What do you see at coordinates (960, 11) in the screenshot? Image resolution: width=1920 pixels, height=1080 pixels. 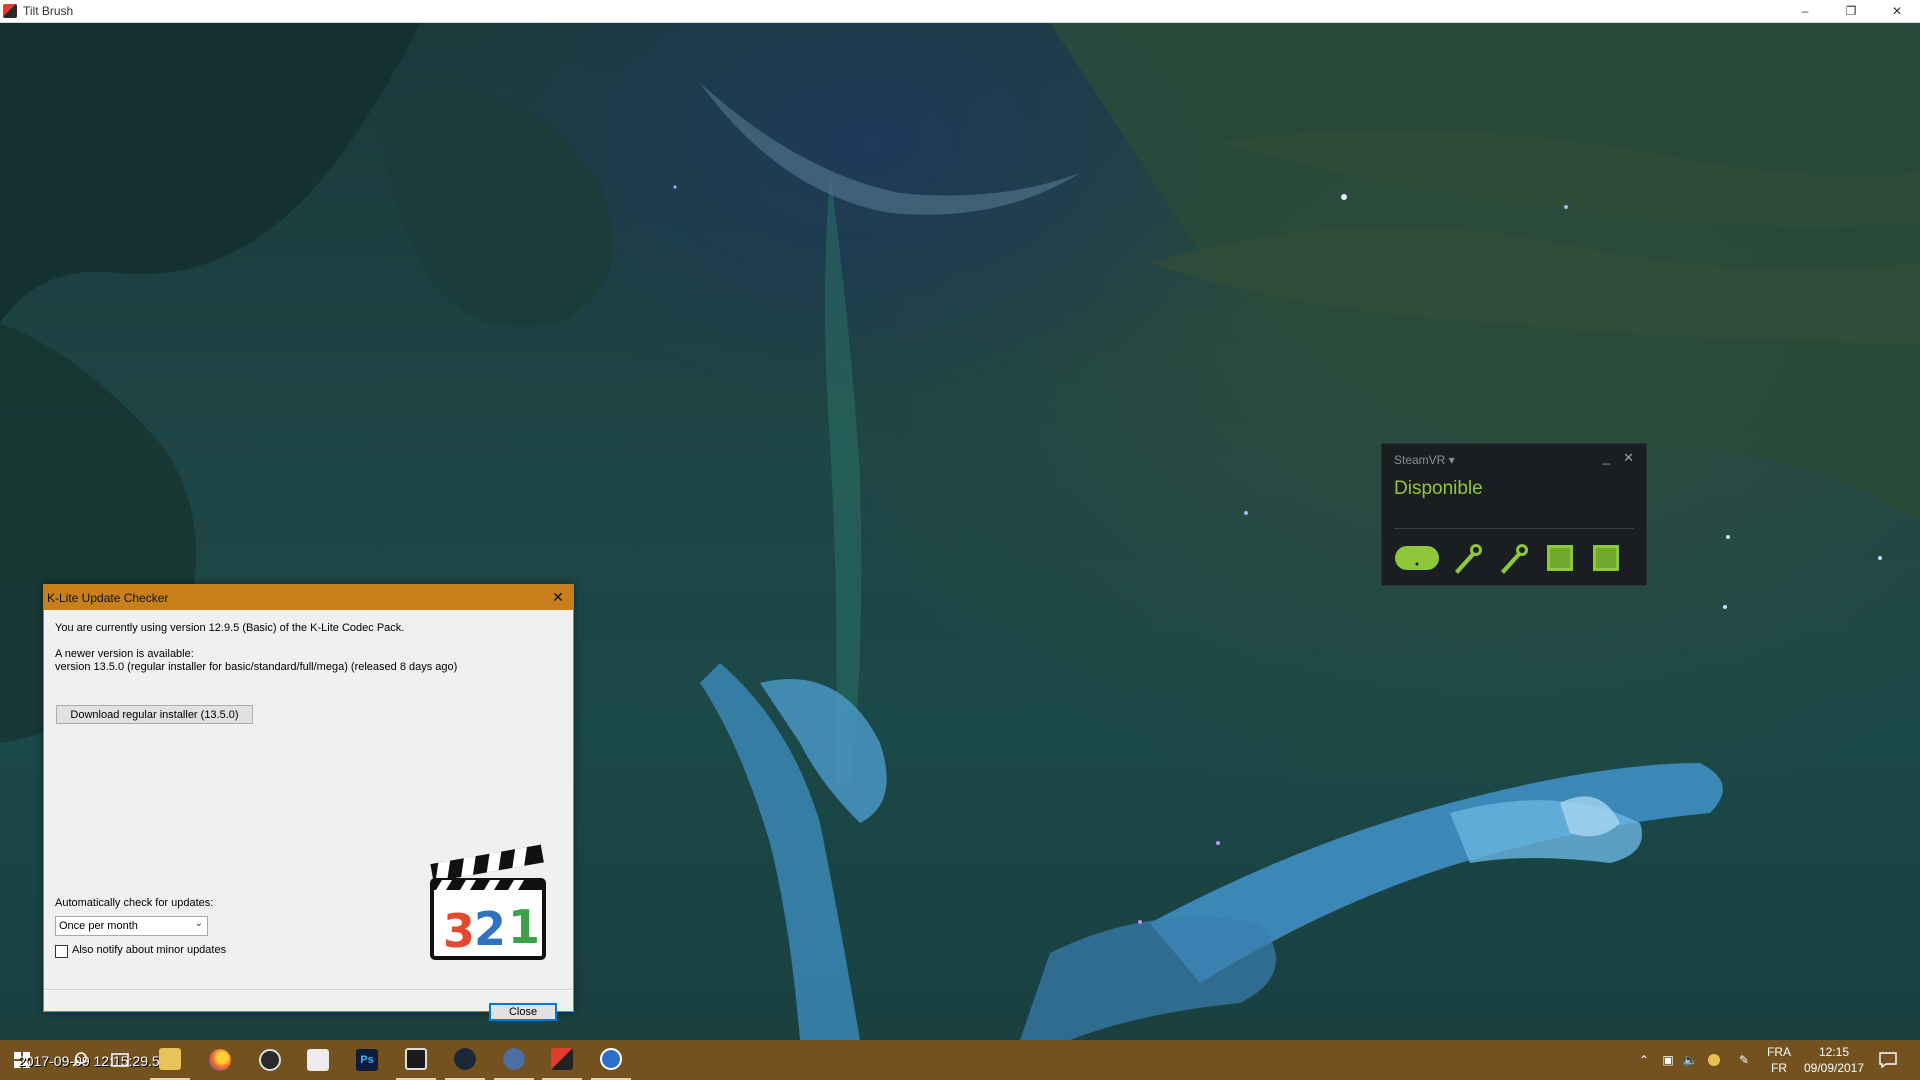 I see `app-titlebar: Tilt Brush – ❐ ✕` at bounding box center [960, 11].